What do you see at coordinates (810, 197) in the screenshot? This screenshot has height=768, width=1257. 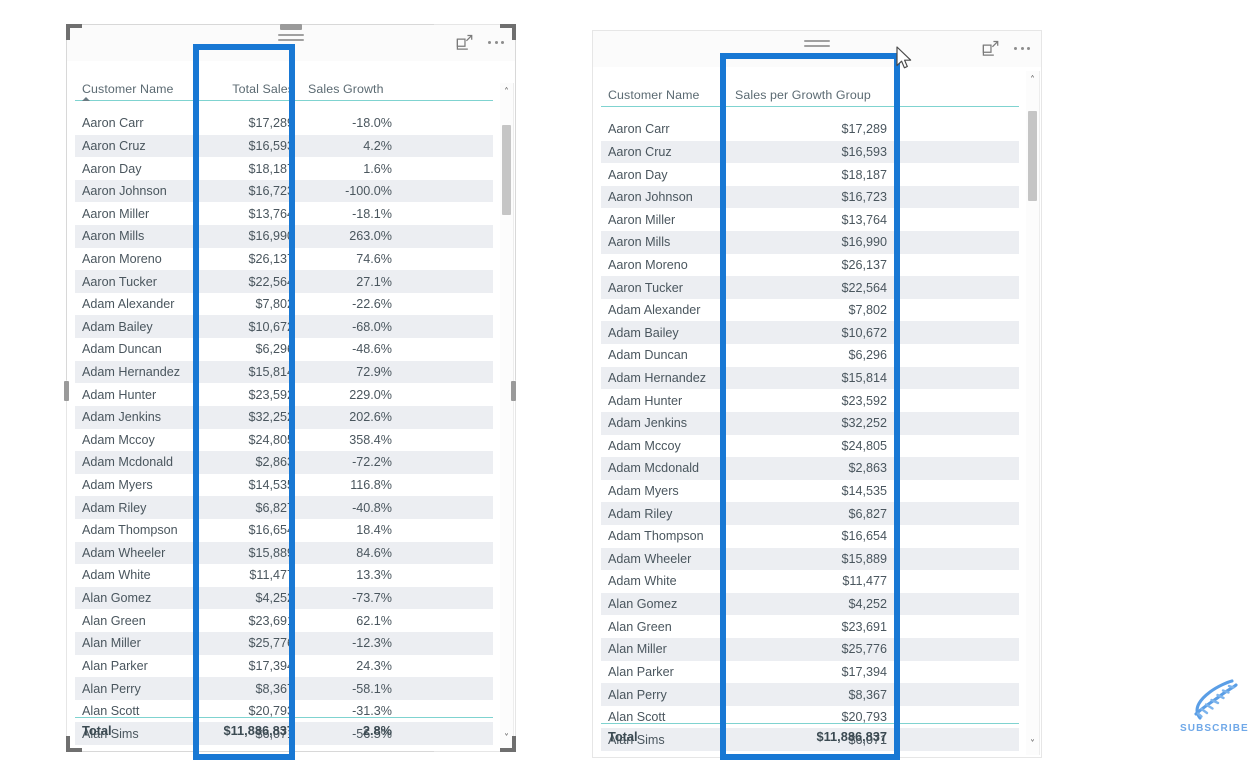 I see `table-row: Aaron Johnson $16,723` at bounding box center [810, 197].